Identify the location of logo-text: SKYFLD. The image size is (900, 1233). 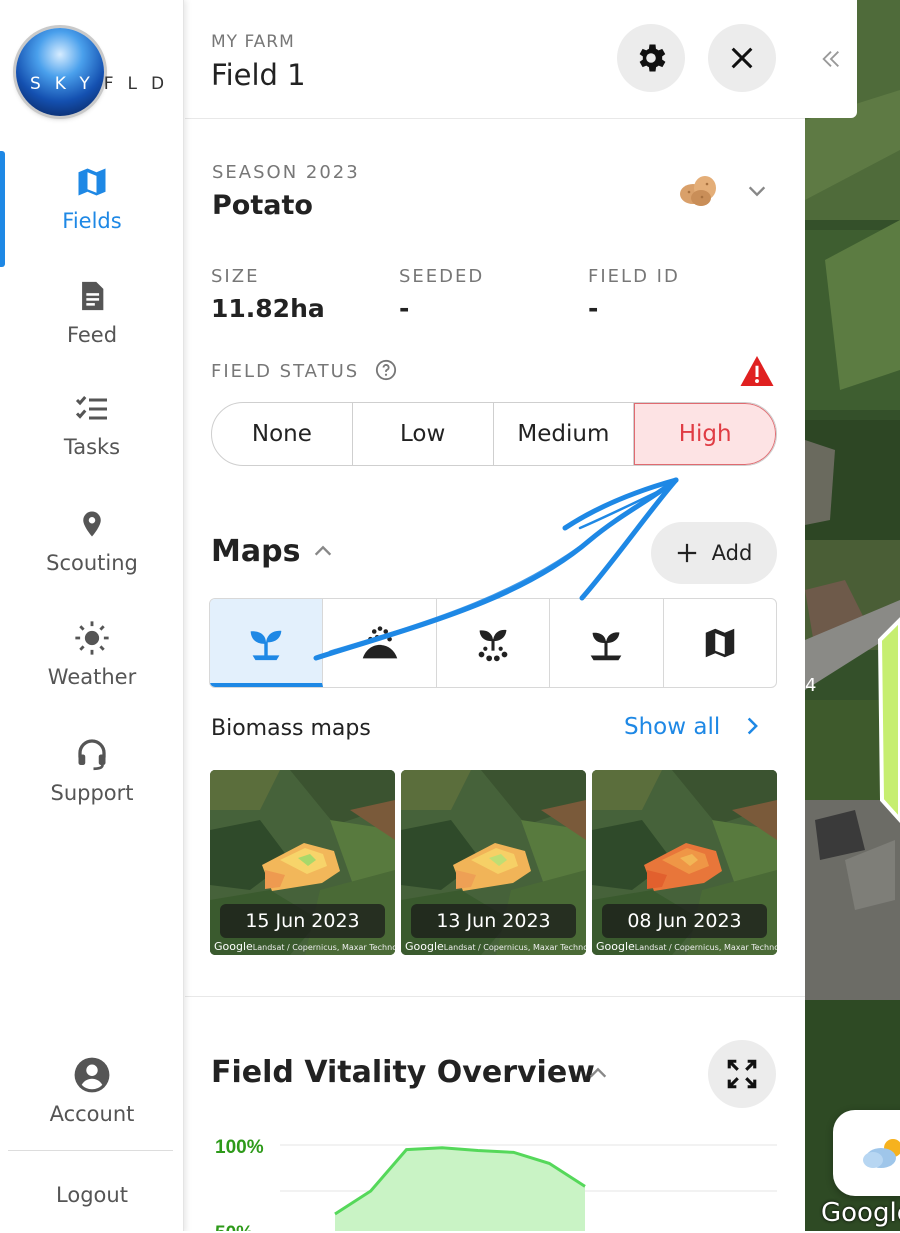
(104, 84).